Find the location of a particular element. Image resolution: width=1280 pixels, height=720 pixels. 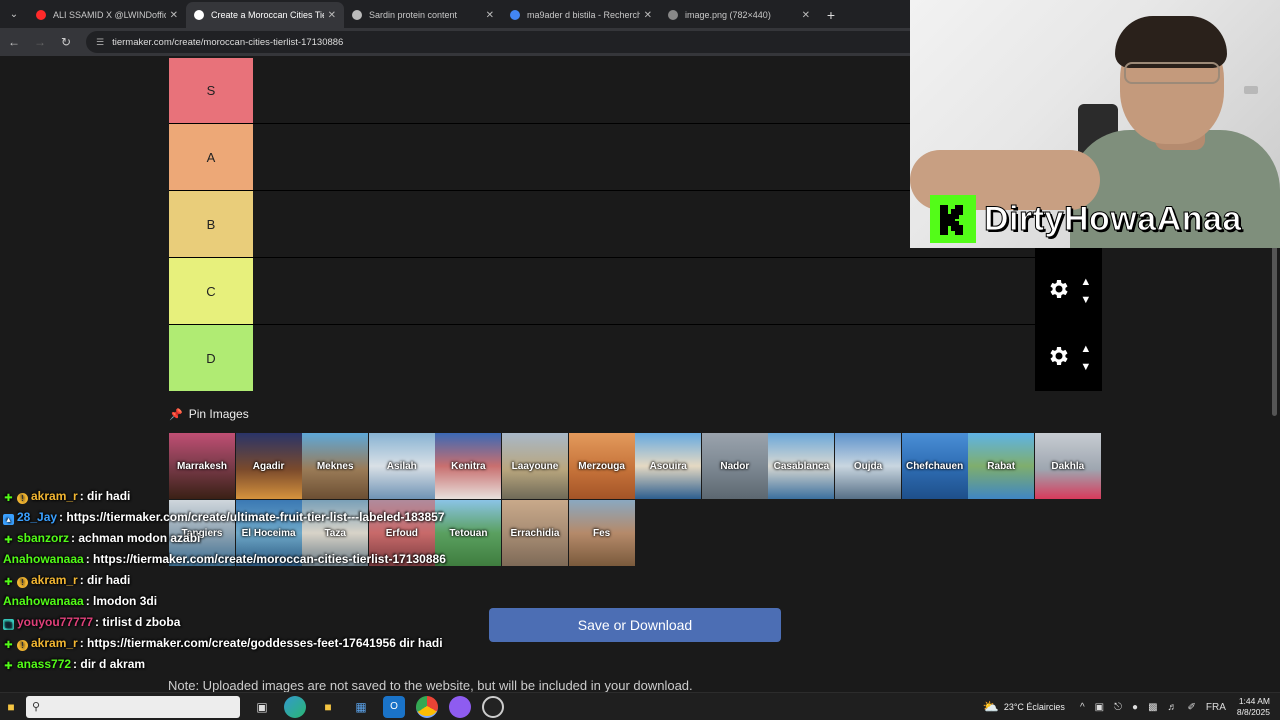

tier-controls: ▲▼ is located at coordinates (1068, 358).